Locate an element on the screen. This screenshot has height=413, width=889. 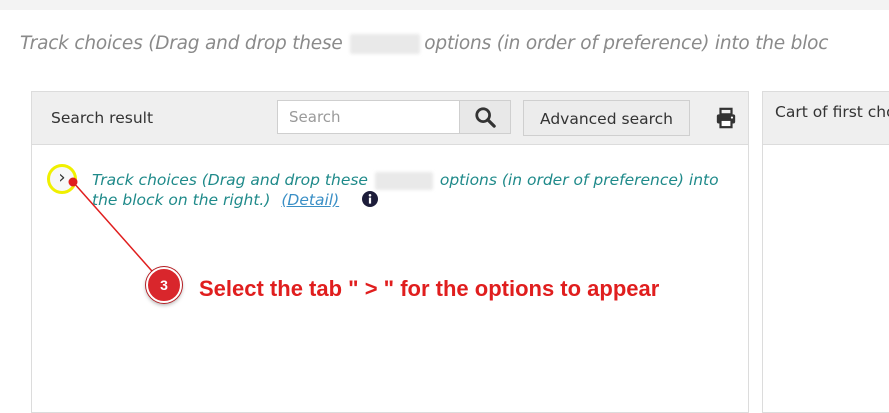
search-result-panel-header: Search result Advanced search is located at coordinates (390, 118).